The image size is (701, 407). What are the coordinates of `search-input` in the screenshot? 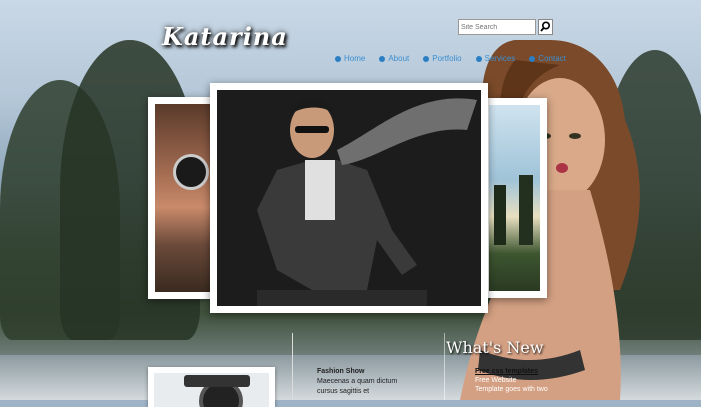 It's located at (497, 27).